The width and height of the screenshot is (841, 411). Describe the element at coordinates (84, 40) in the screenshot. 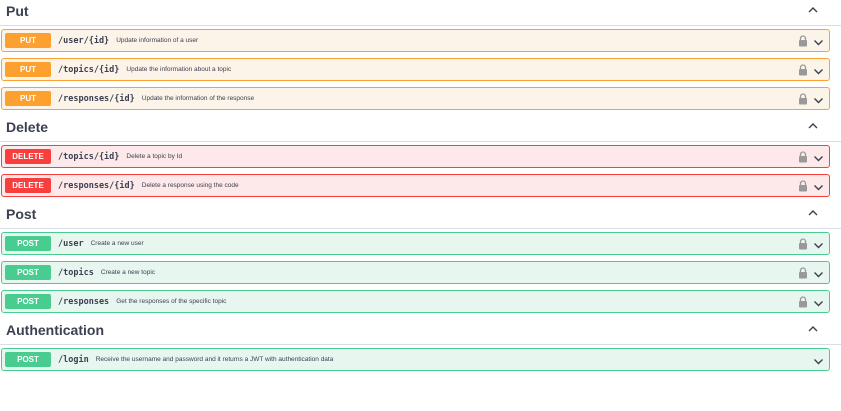

I see `operation-path: /user/{id}` at that location.